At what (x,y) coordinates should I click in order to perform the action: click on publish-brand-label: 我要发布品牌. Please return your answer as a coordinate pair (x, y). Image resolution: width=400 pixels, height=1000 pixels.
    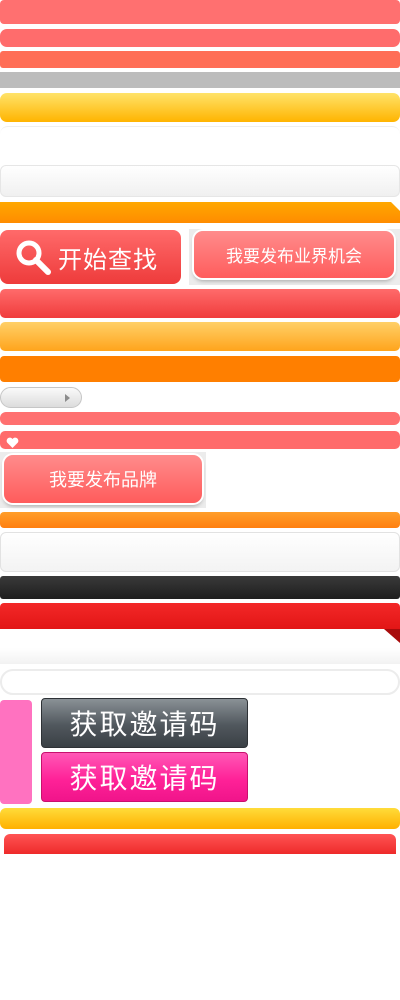
    Looking at the image, I should click on (103, 480).